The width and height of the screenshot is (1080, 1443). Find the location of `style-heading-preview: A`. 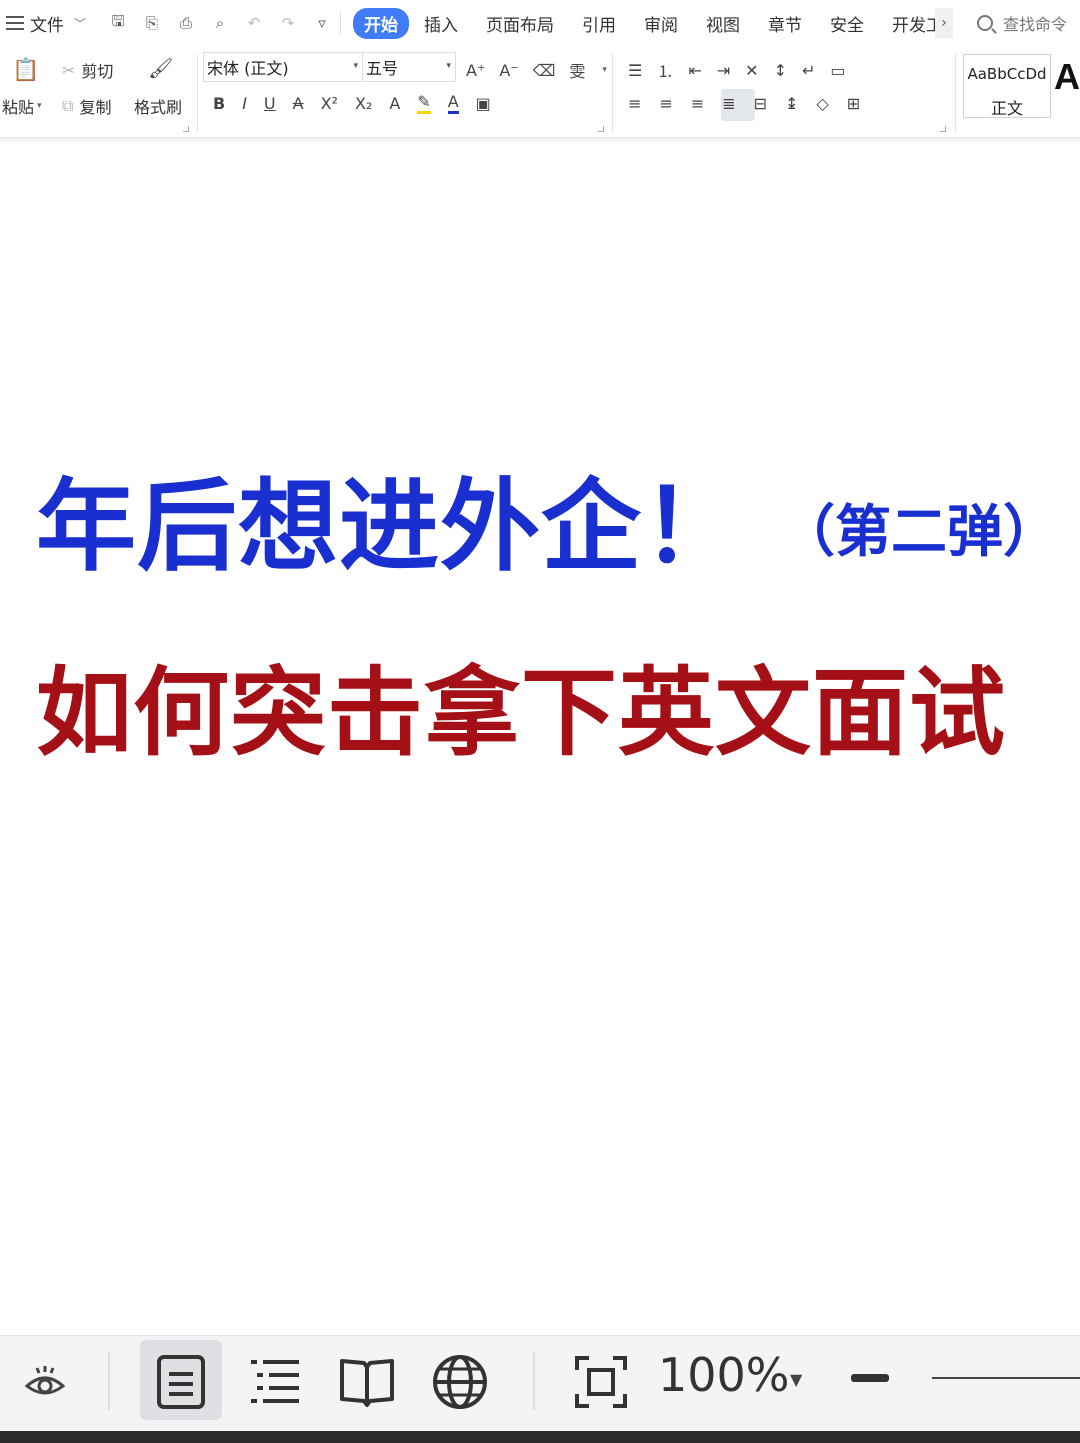

style-heading-preview: A is located at coordinates (1067, 77).